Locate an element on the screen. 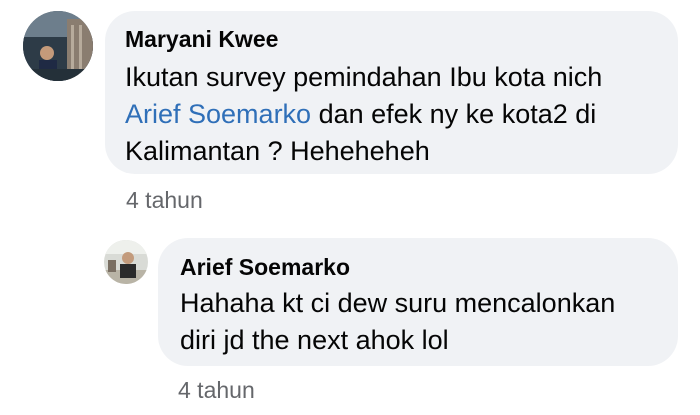  comment-author: Maryani Kwee is located at coordinates (391, 39).